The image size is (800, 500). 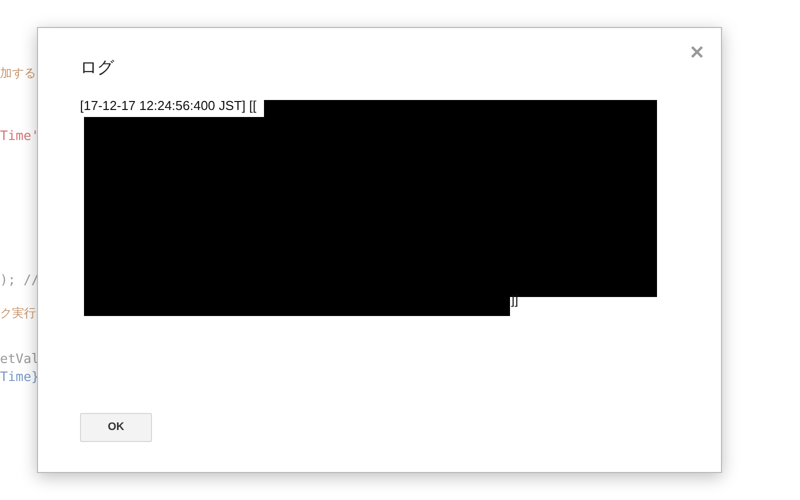 I want to click on dialog-title: ログ, so click(x=98, y=68).